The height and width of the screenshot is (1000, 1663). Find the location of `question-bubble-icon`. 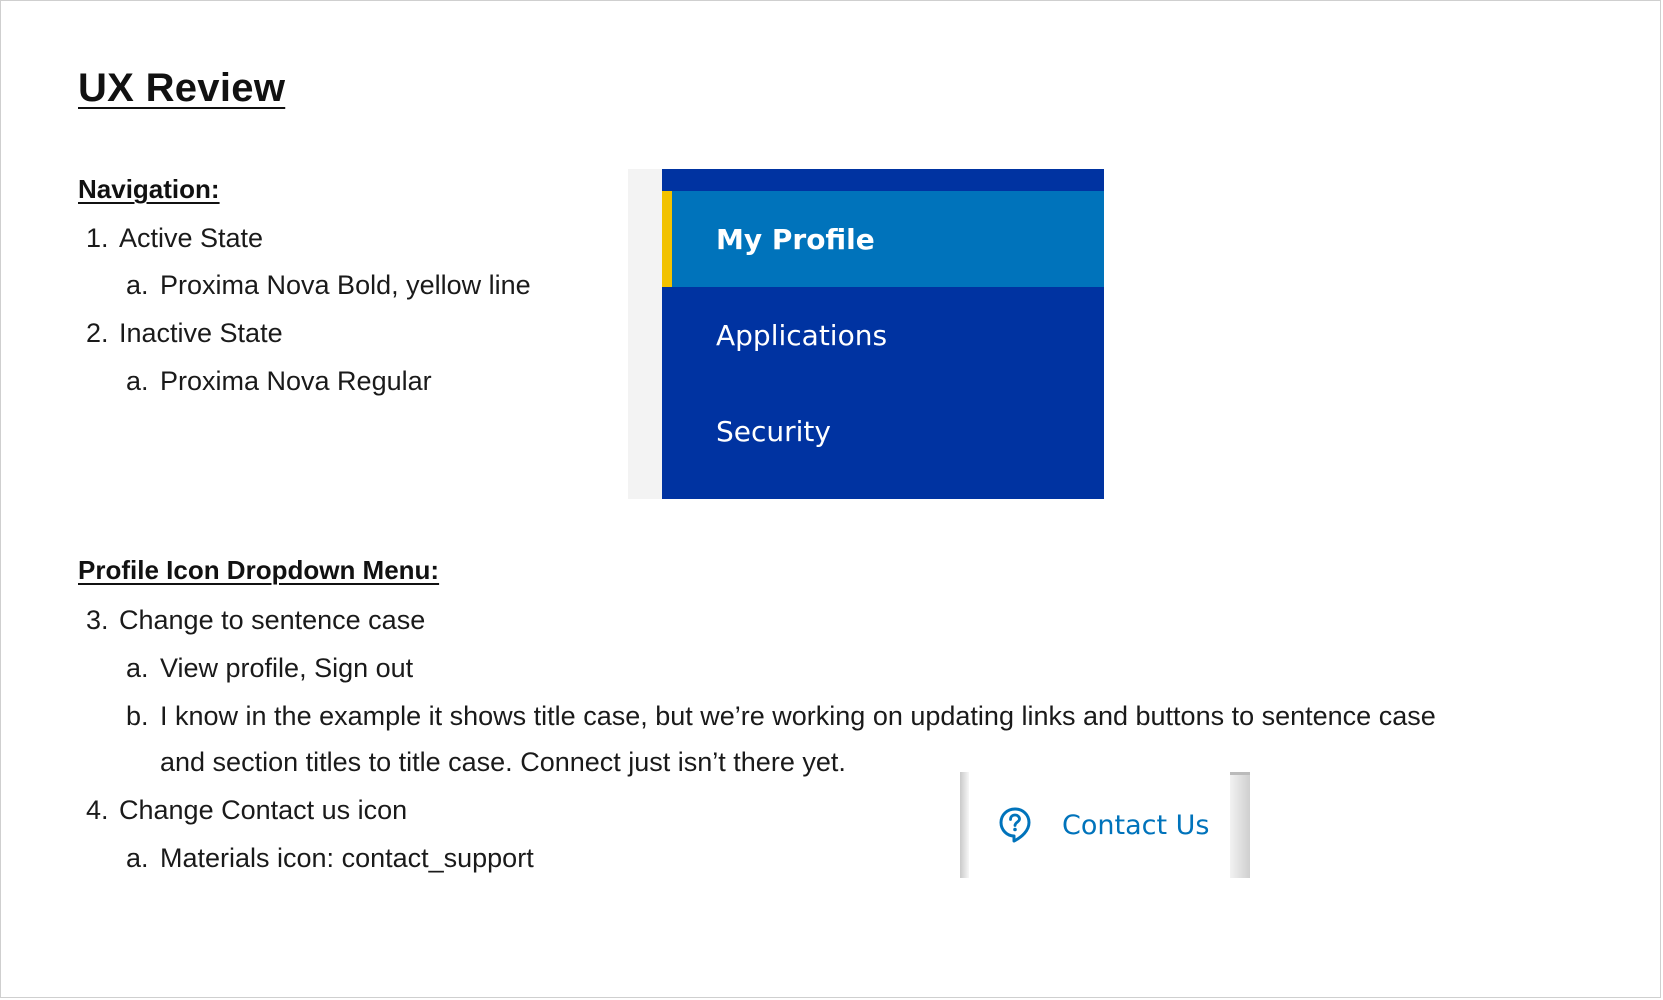

question-bubble-icon is located at coordinates (1015, 825).